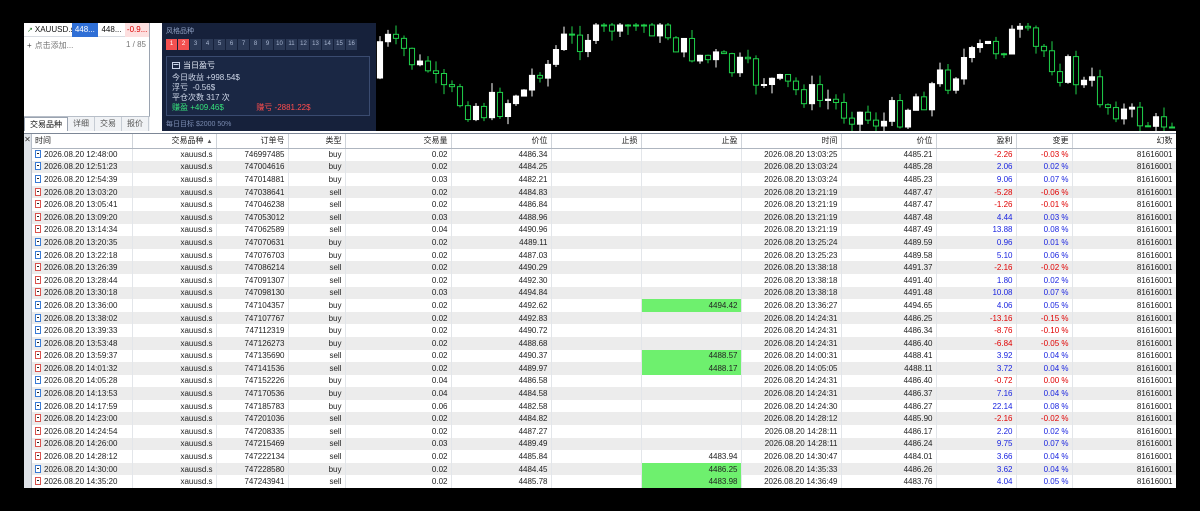 This screenshot has height=511, width=1200. I want to click on strategy-slot: 15, so click(339, 44).